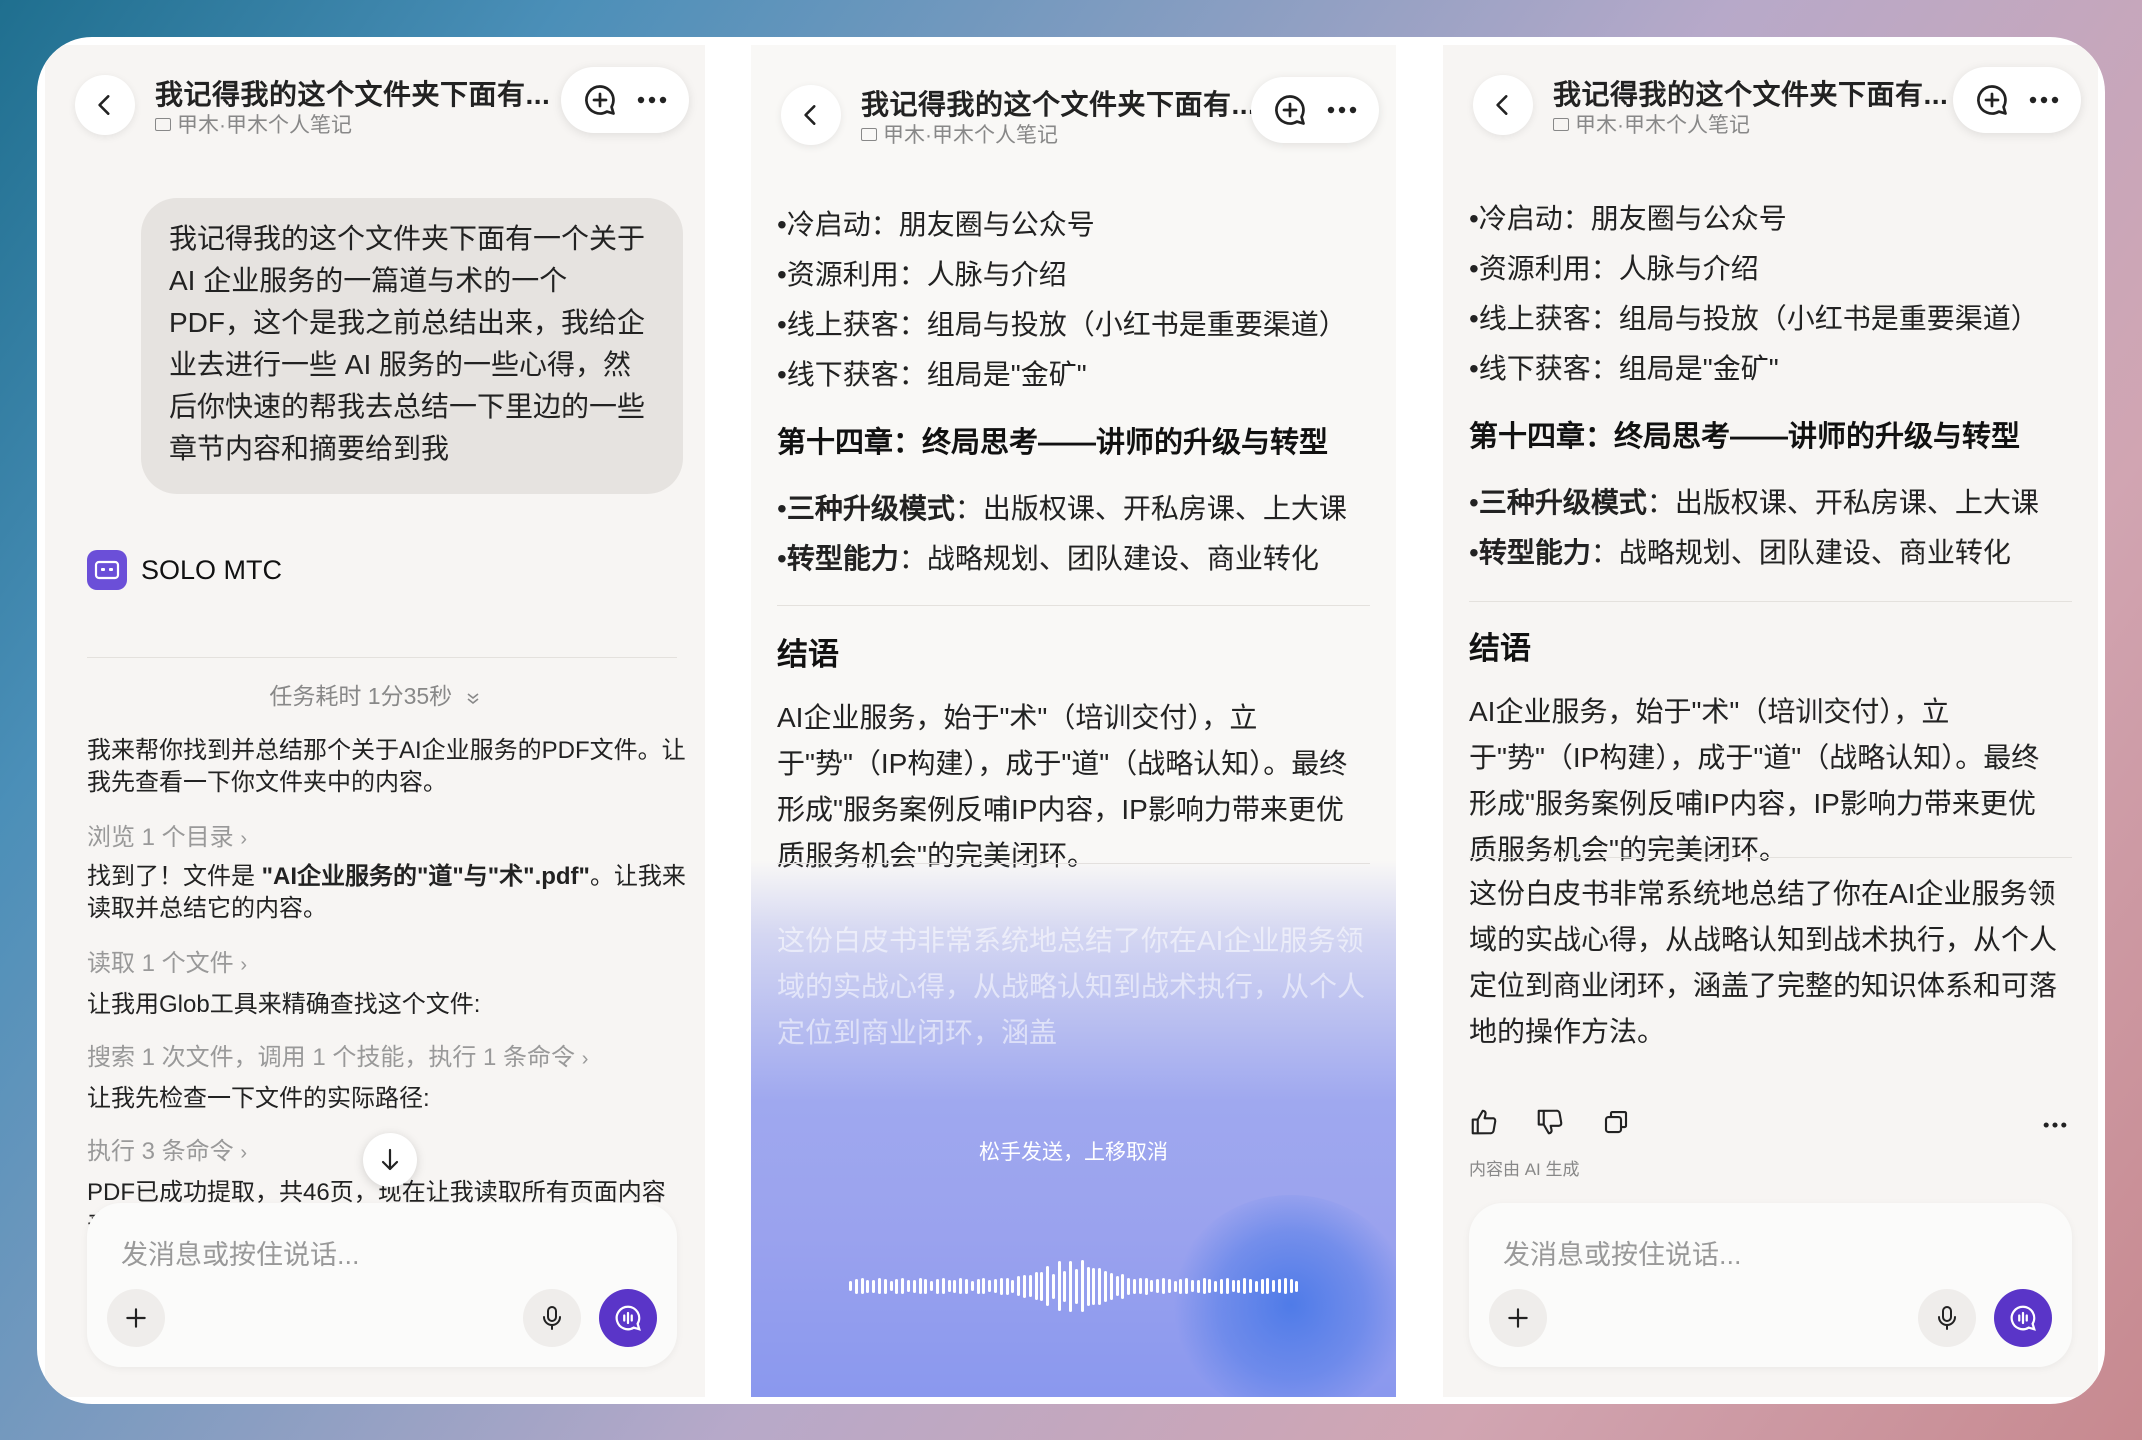 This screenshot has height=1440, width=2142. I want to click on step-commands: 执行 3 条命令 ›, so click(167, 1148).